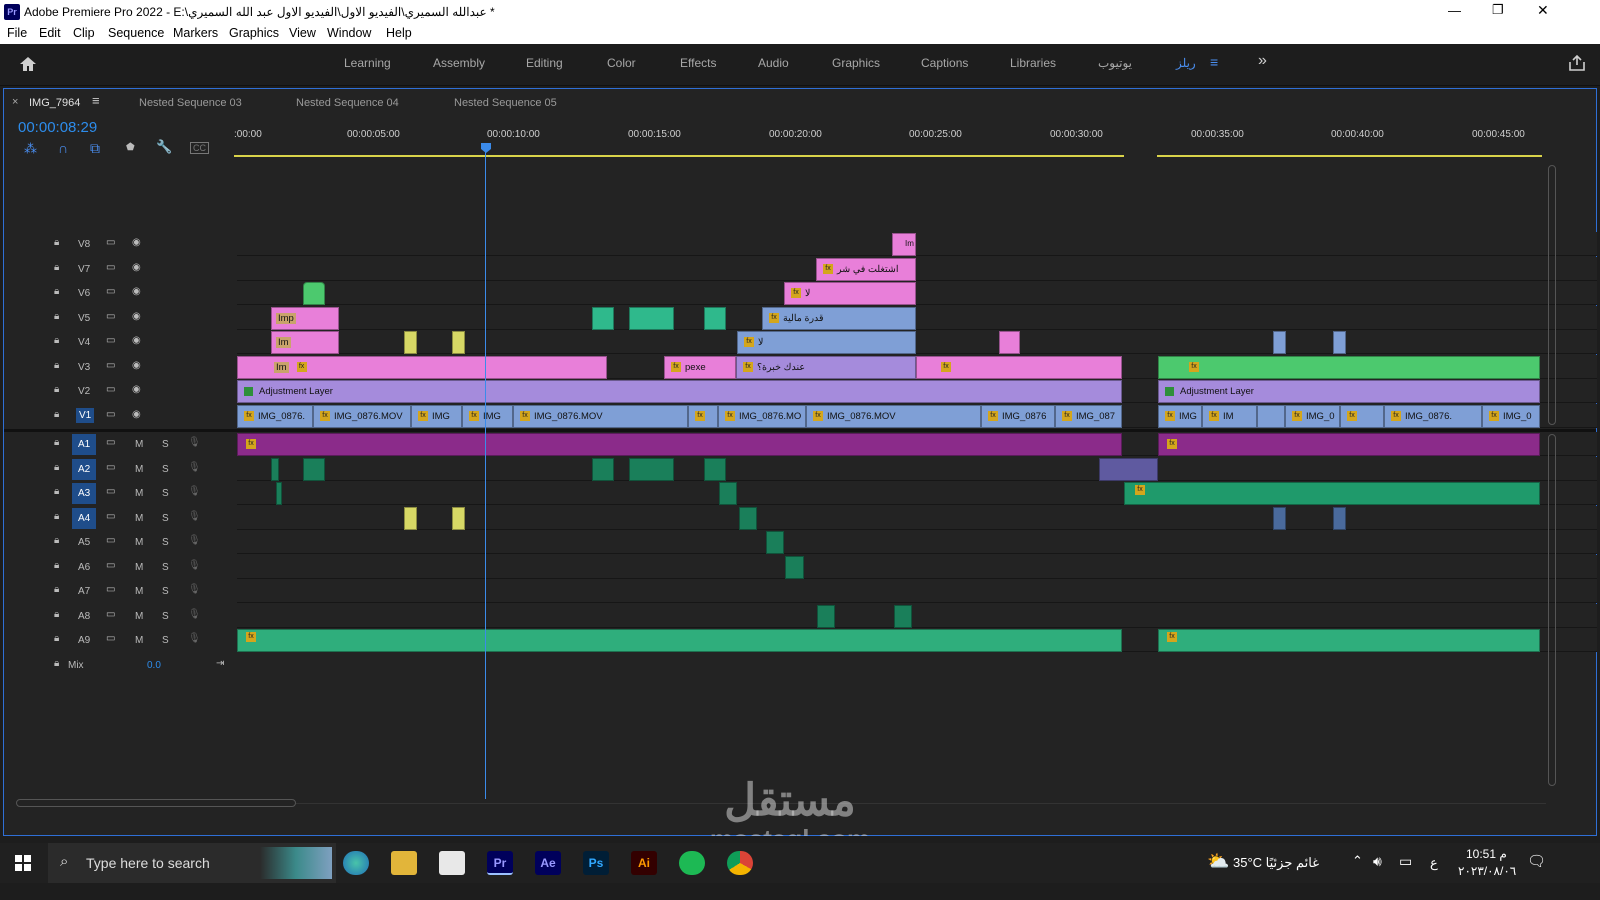  I want to click on track-header-v8: 🔒︎ V8 ▭ ◉, so click(120, 244).